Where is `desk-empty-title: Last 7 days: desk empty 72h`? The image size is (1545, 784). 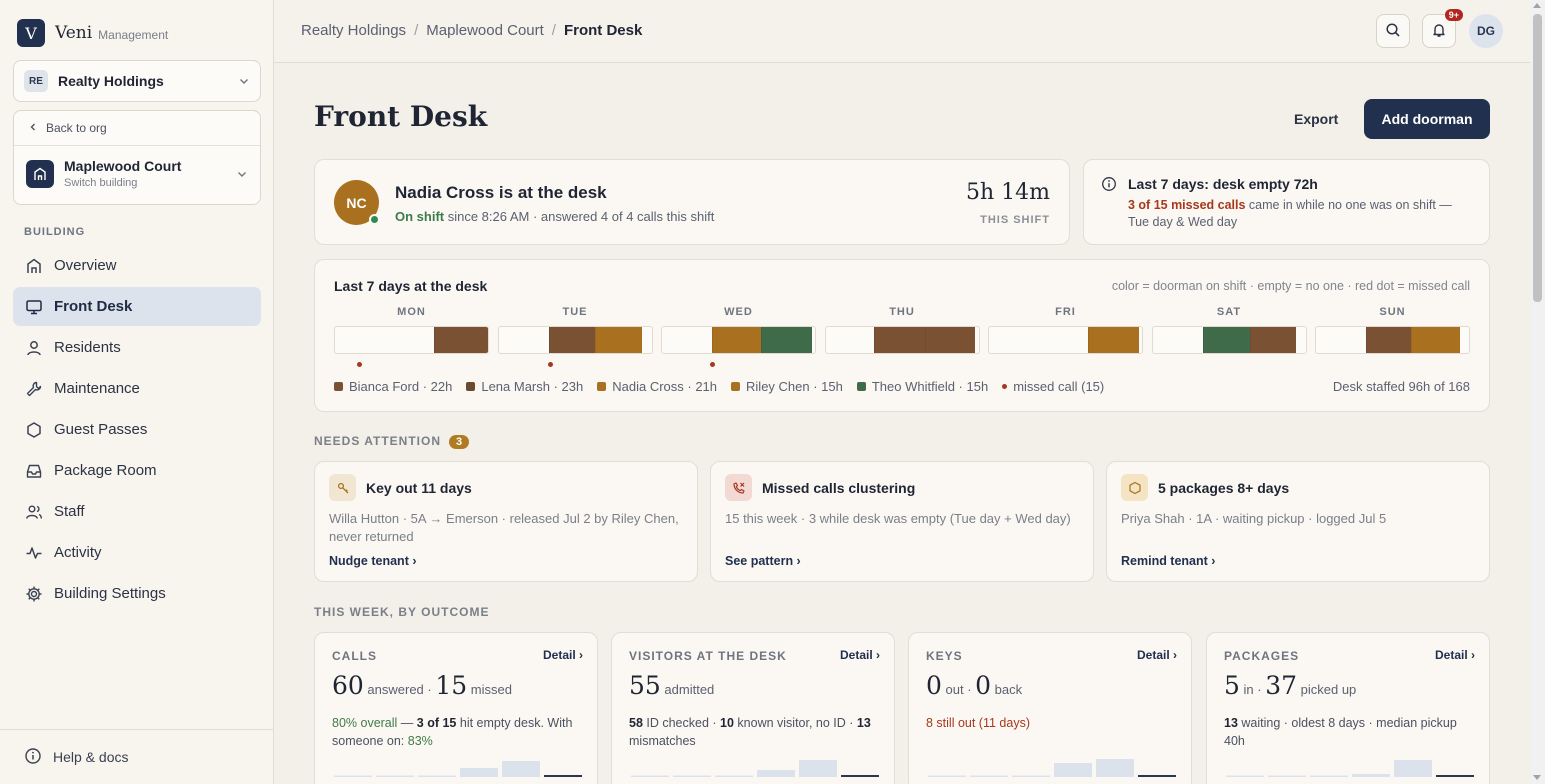
desk-empty-title: Last 7 days: desk empty 72h is located at coordinates (1223, 184).